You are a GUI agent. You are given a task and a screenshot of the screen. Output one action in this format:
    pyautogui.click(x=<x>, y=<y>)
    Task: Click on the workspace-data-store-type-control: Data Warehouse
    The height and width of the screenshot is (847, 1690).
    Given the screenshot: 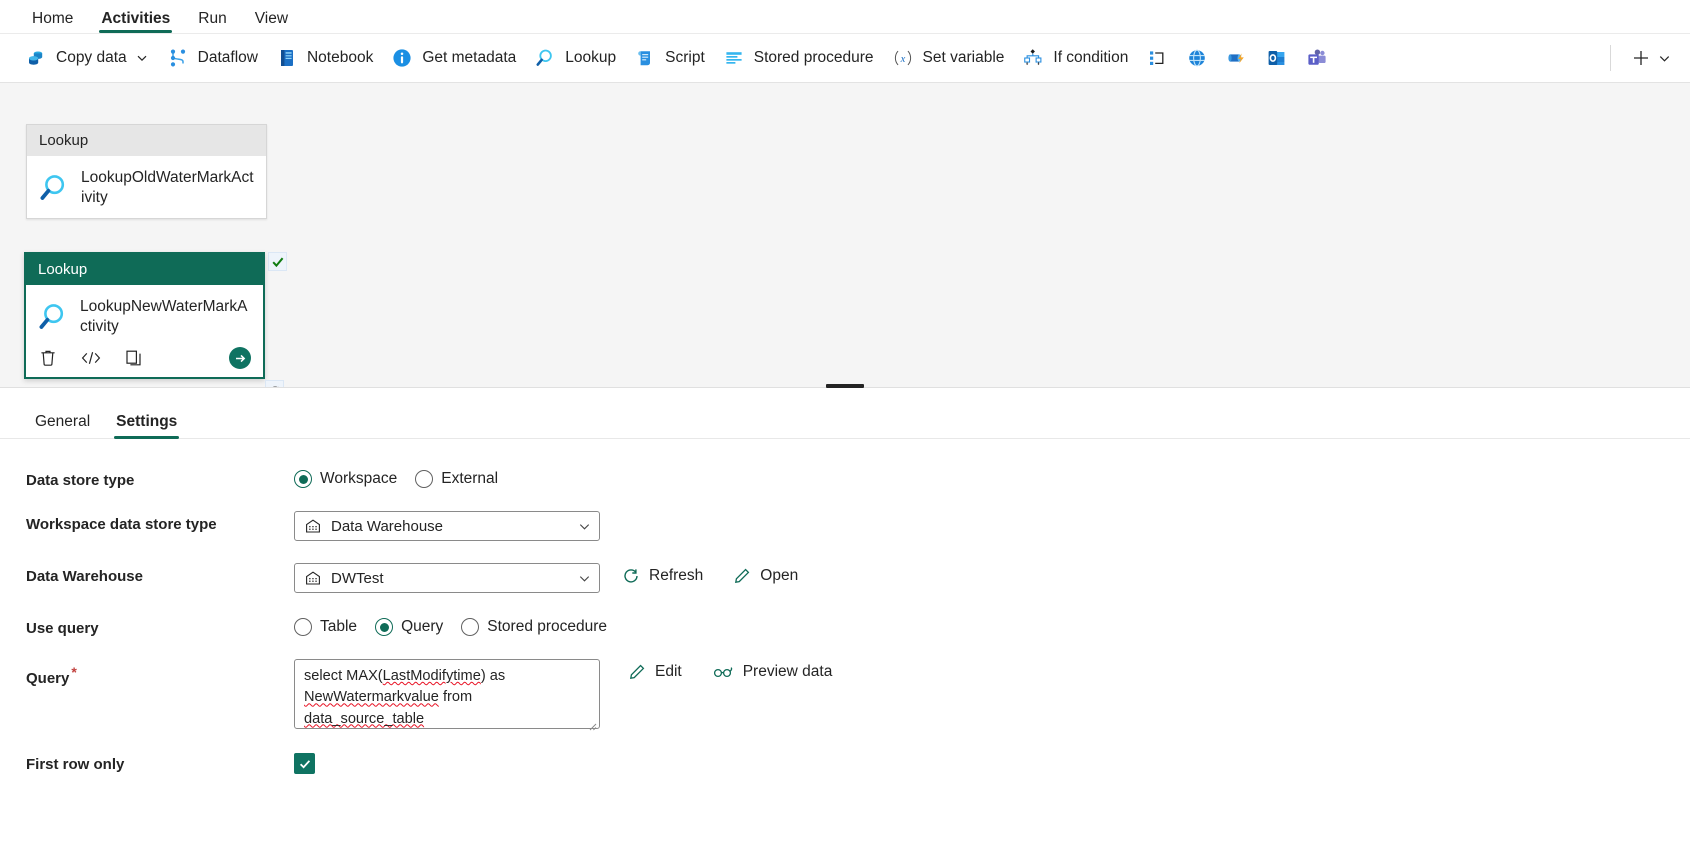 What is the action you would take?
    pyautogui.click(x=447, y=526)
    